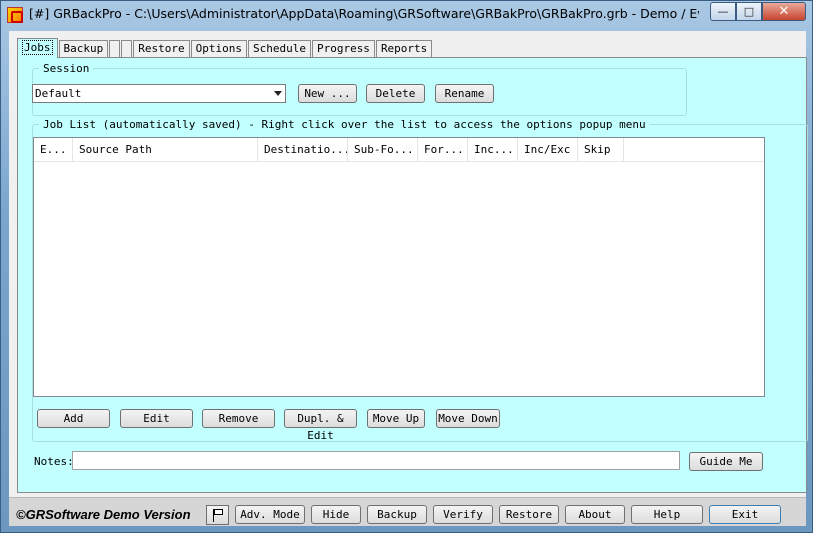 The height and width of the screenshot is (533, 813). I want to click on tab-progress: Progress, so click(343, 49).